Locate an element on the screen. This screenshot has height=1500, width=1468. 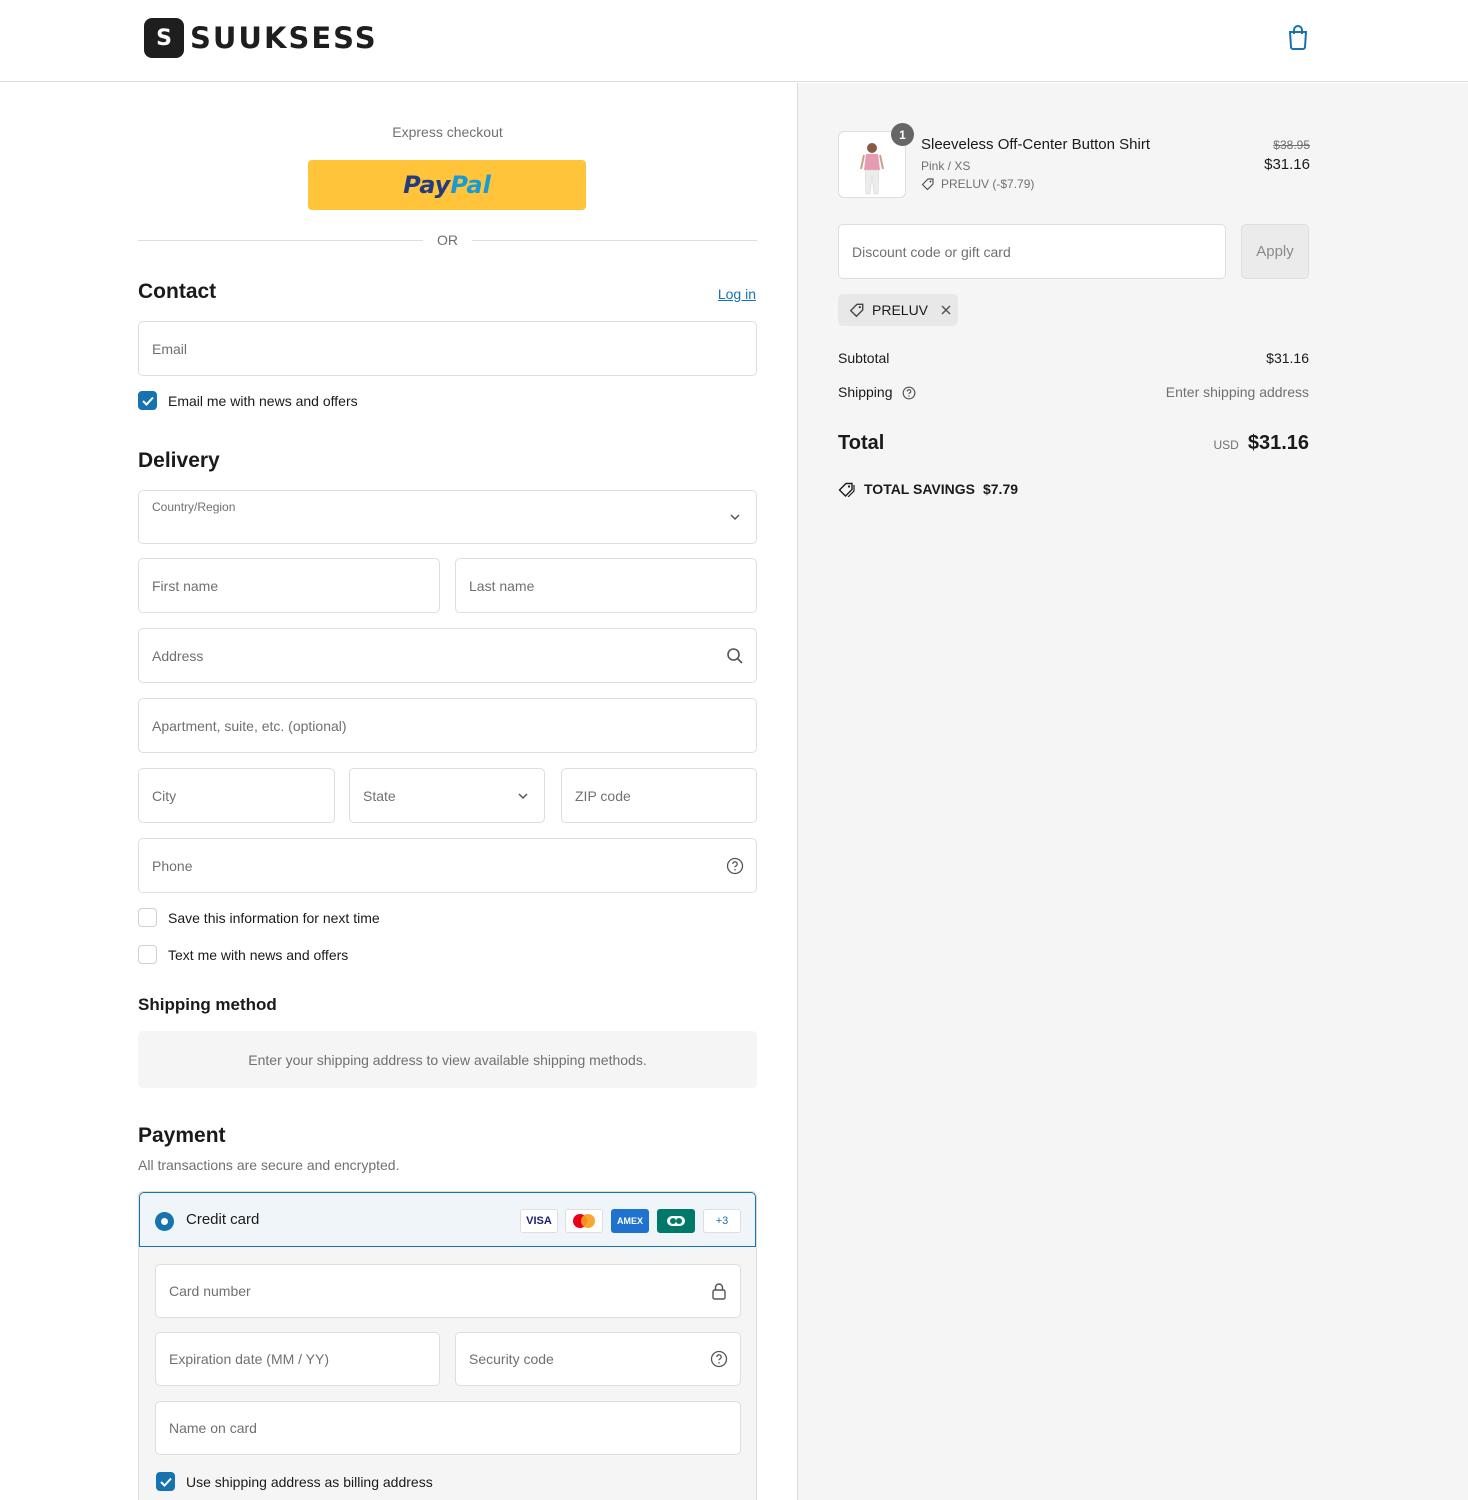
savings-label: TOTAL SAVINGS is located at coordinates (919, 489).